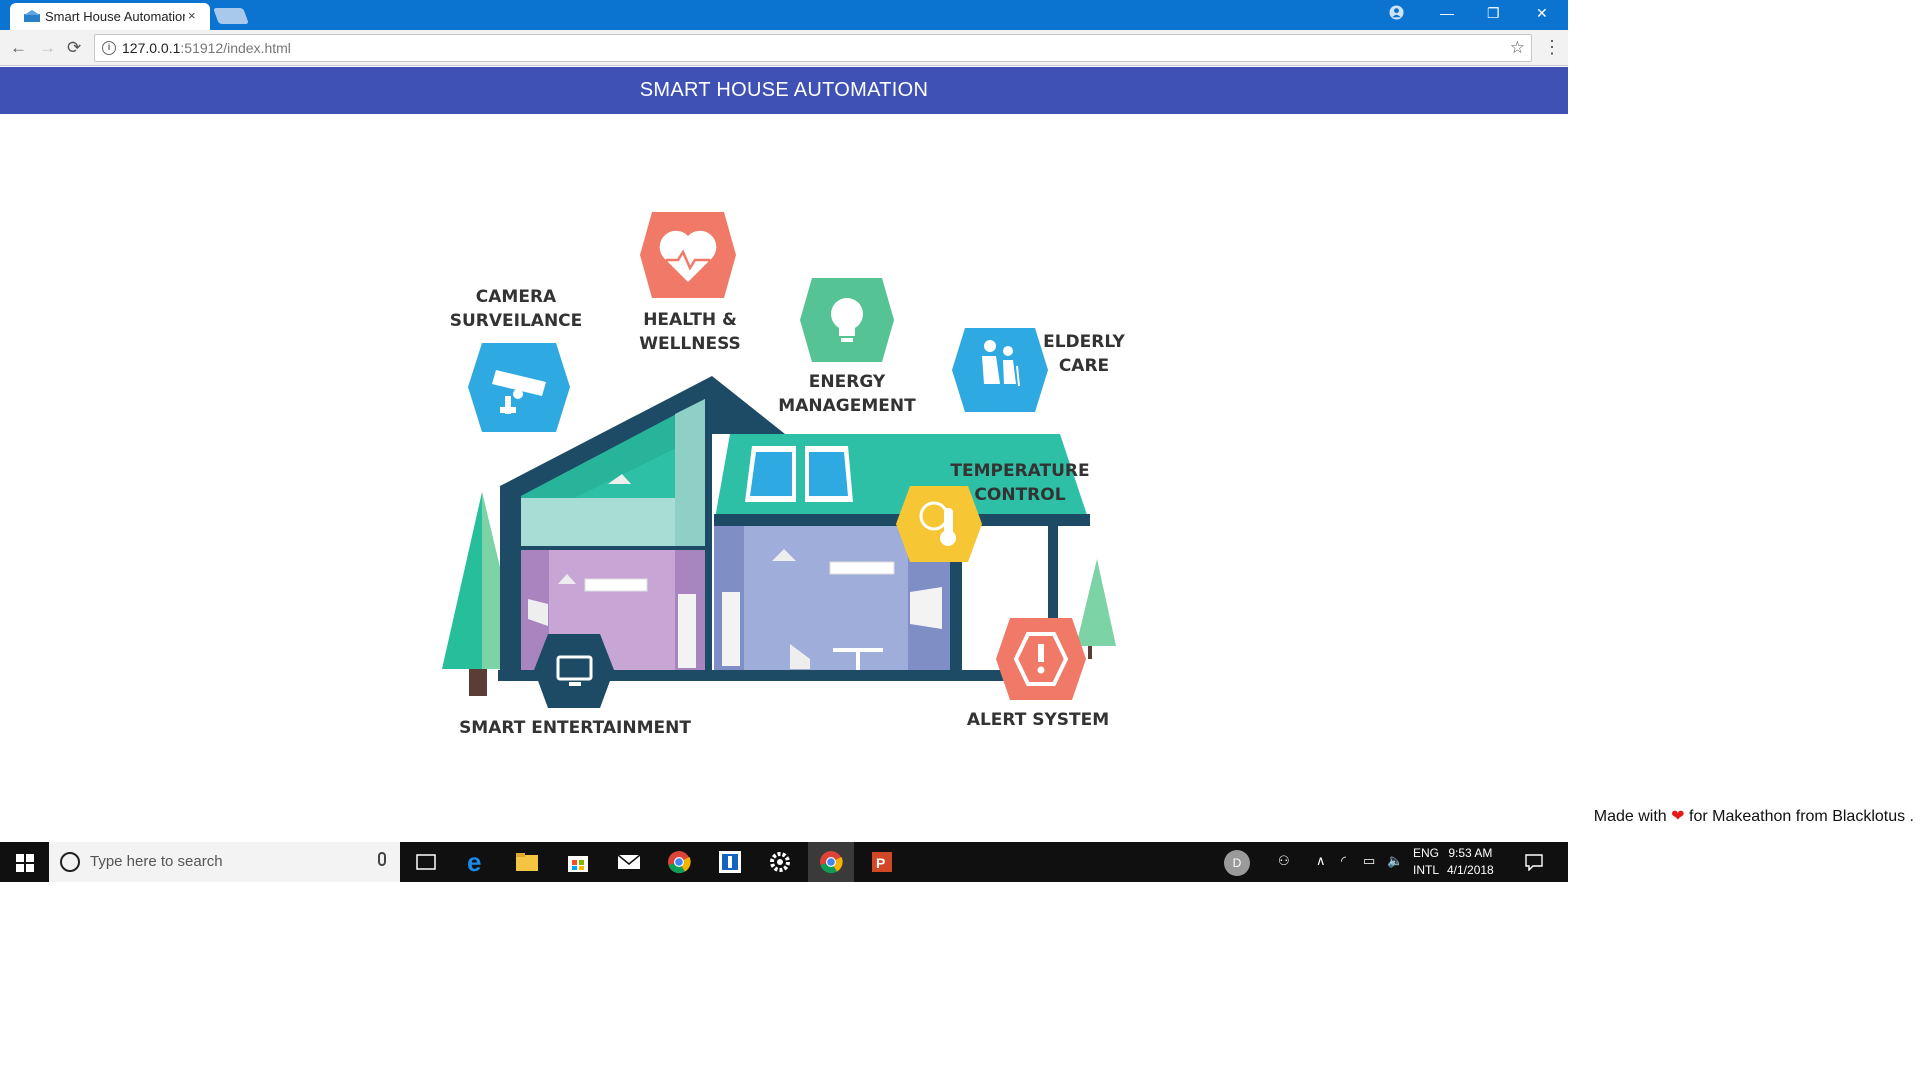  Describe the element at coordinates (1396, 12) in the screenshot. I see `profile-icon` at that location.